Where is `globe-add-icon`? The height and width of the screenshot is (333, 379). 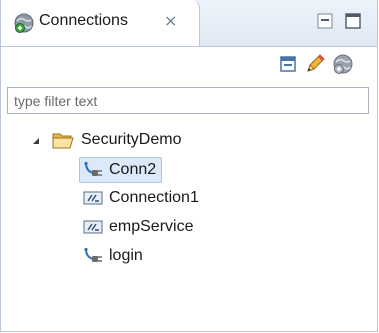 globe-add-icon is located at coordinates (343, 64).